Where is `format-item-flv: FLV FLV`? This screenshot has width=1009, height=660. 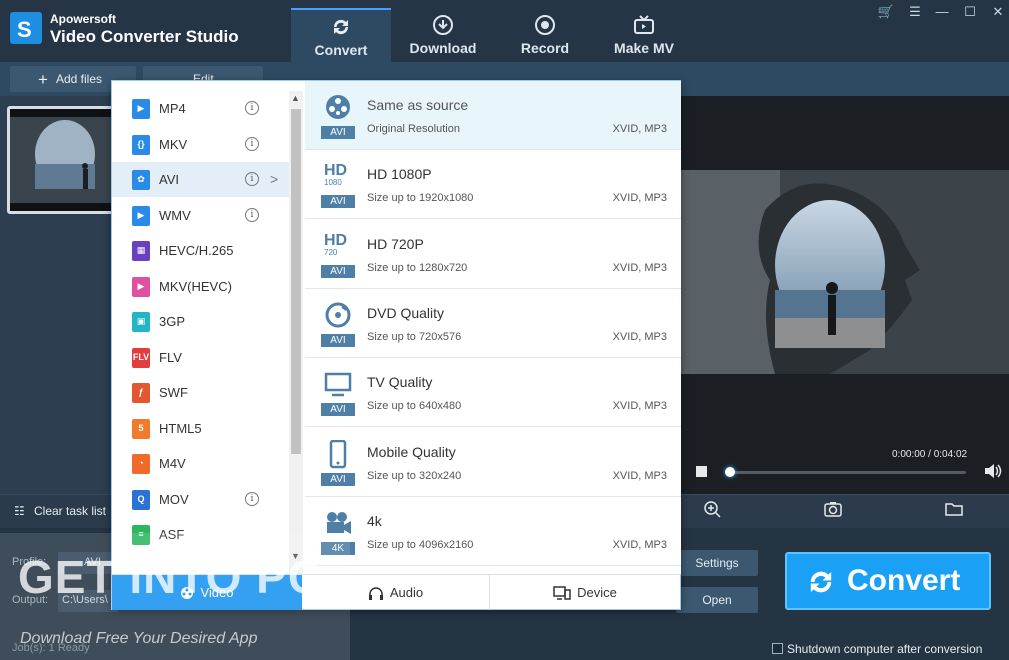 format-item-flv: FLV FLV is located at coordinates (201, 357).